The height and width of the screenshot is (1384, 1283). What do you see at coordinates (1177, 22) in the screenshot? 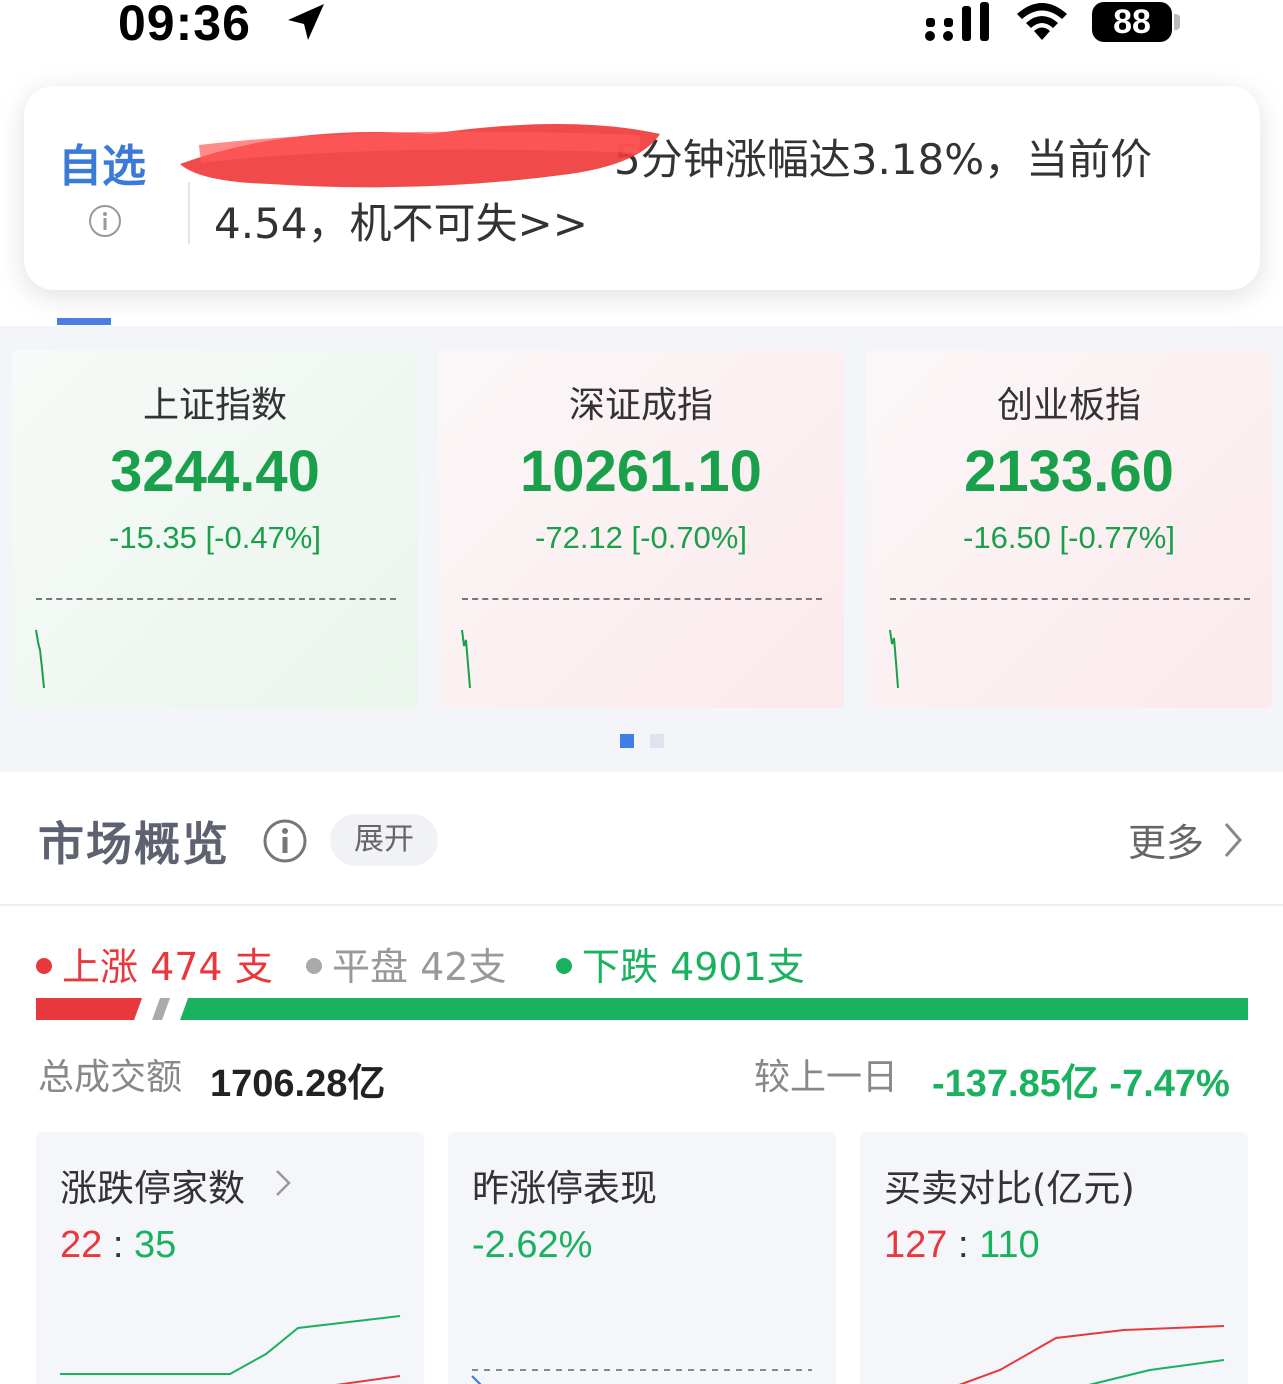
I see `battery-tip` at bounding box center [1177, 22].